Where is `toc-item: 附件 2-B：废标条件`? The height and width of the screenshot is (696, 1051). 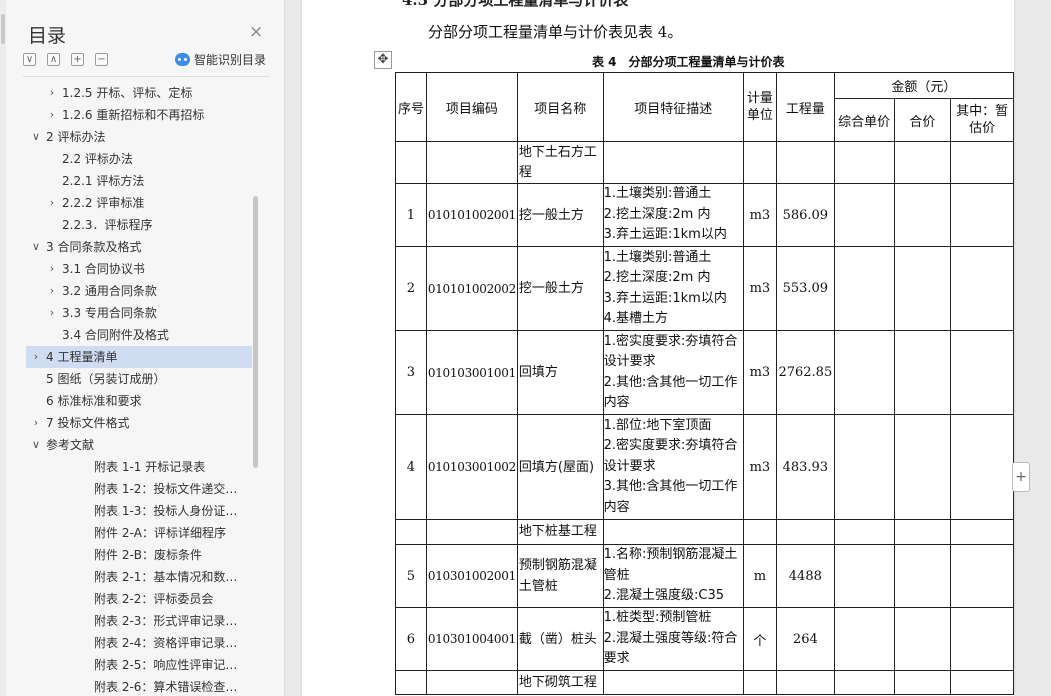
toc-item: 附件 2-B：废标条件 is located at coordinates (139, 555).